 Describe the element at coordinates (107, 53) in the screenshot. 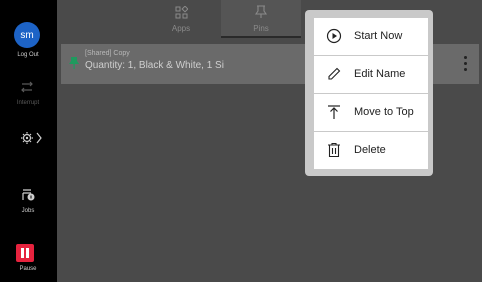

I see `job-shared-label: [Shared] Copy` at that location.